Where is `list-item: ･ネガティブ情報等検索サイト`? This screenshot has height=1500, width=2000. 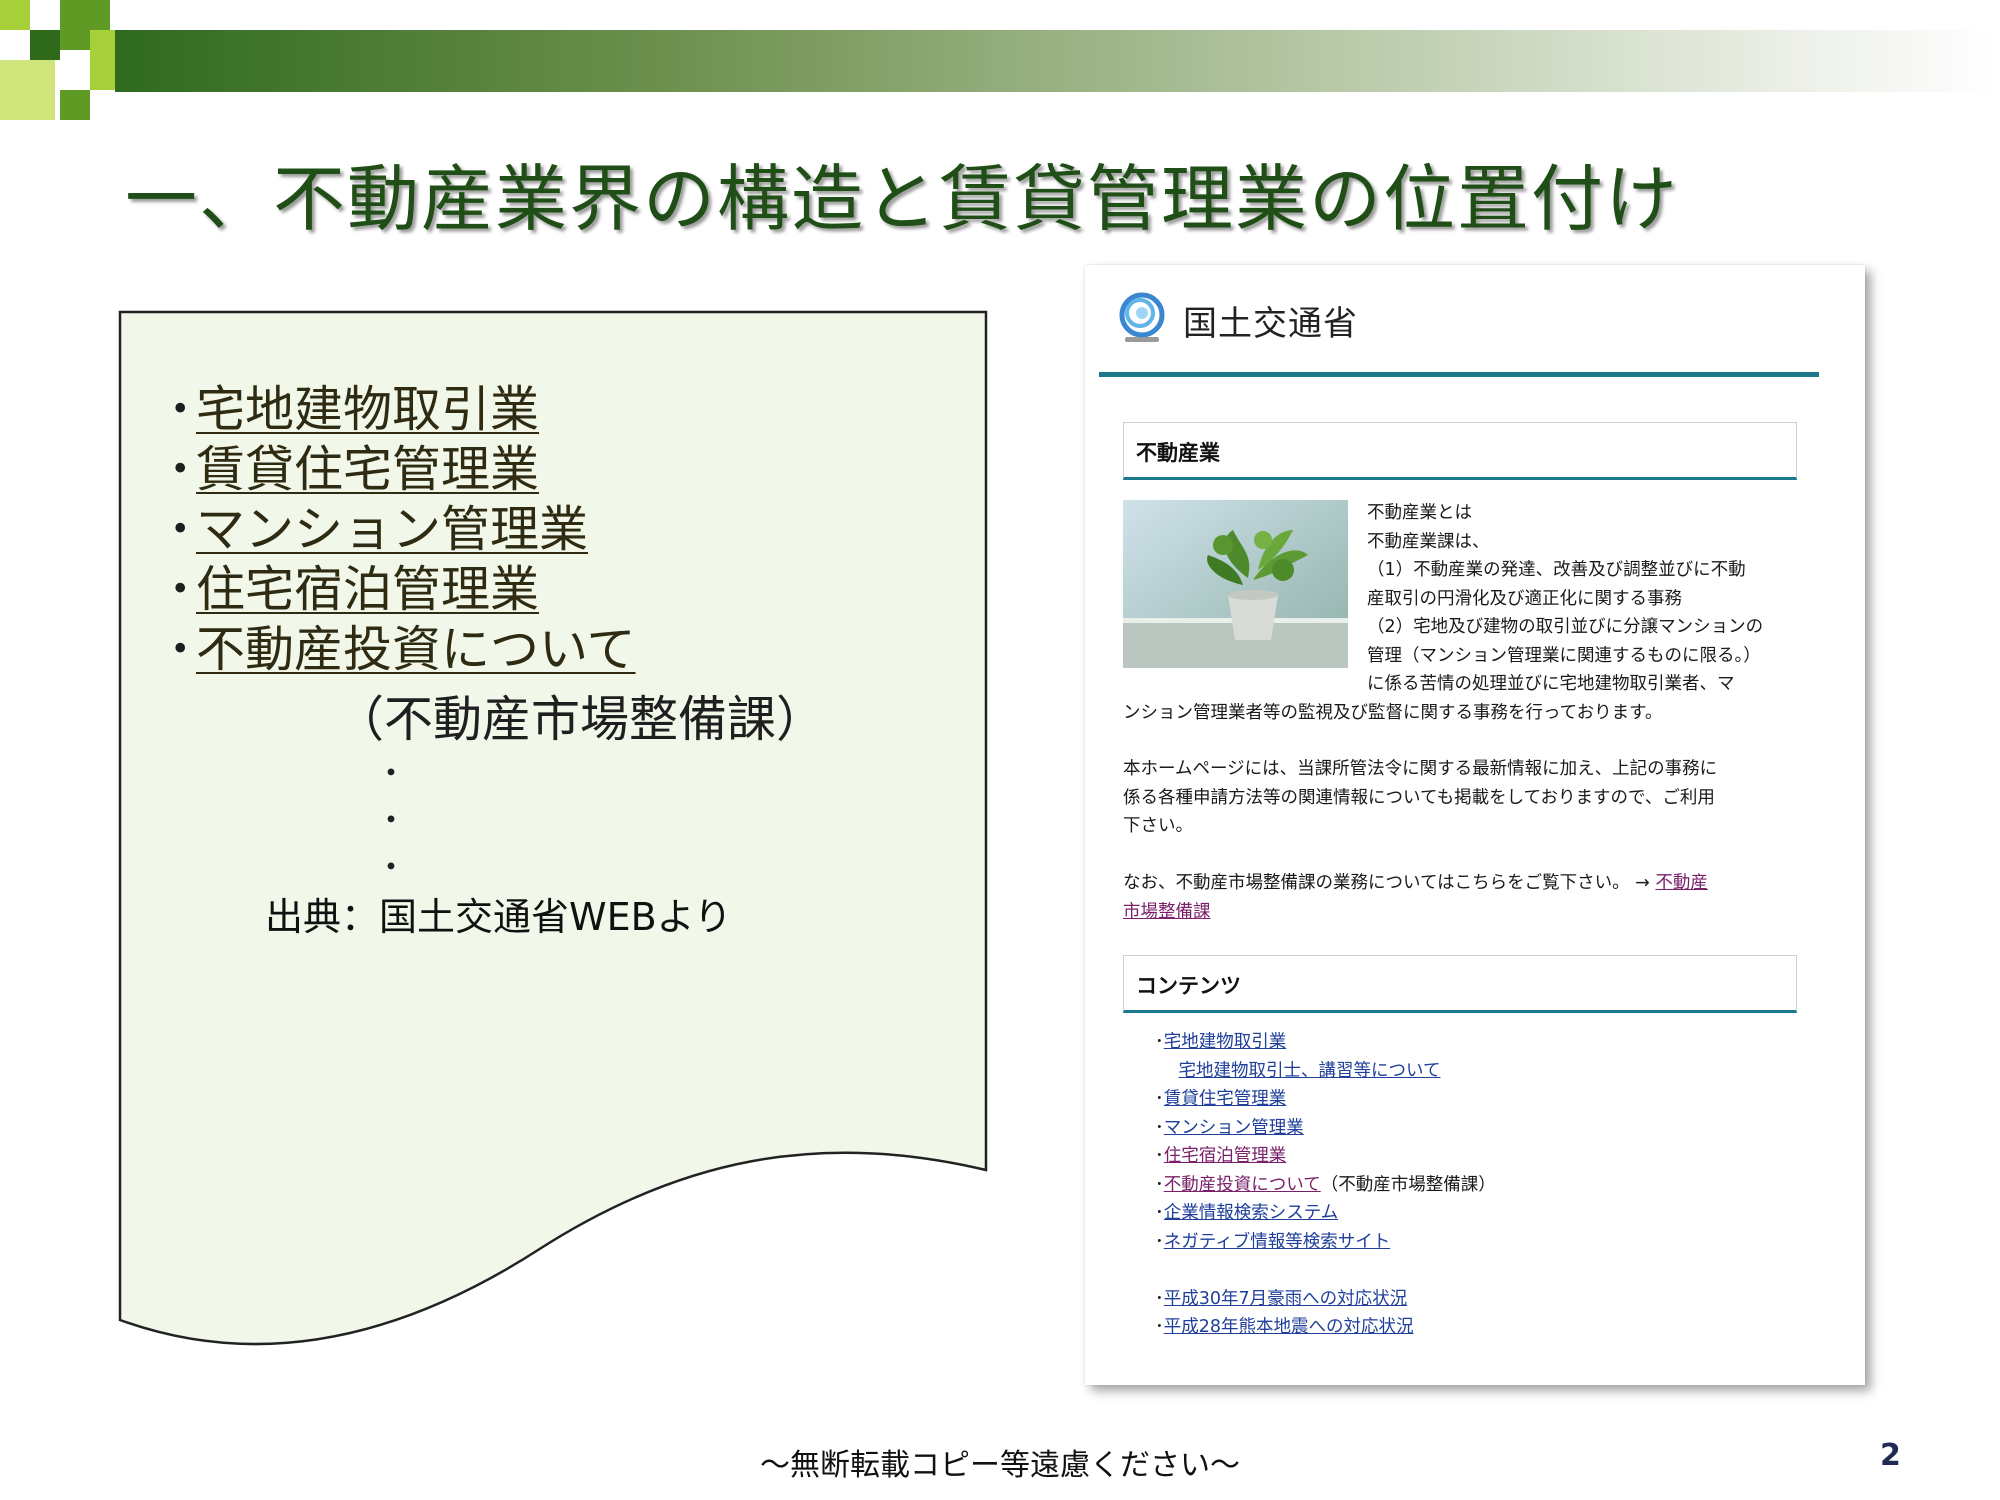 list-item: ･ネガティブ情報等検索サイト is located at coordinates (1273, 1241).